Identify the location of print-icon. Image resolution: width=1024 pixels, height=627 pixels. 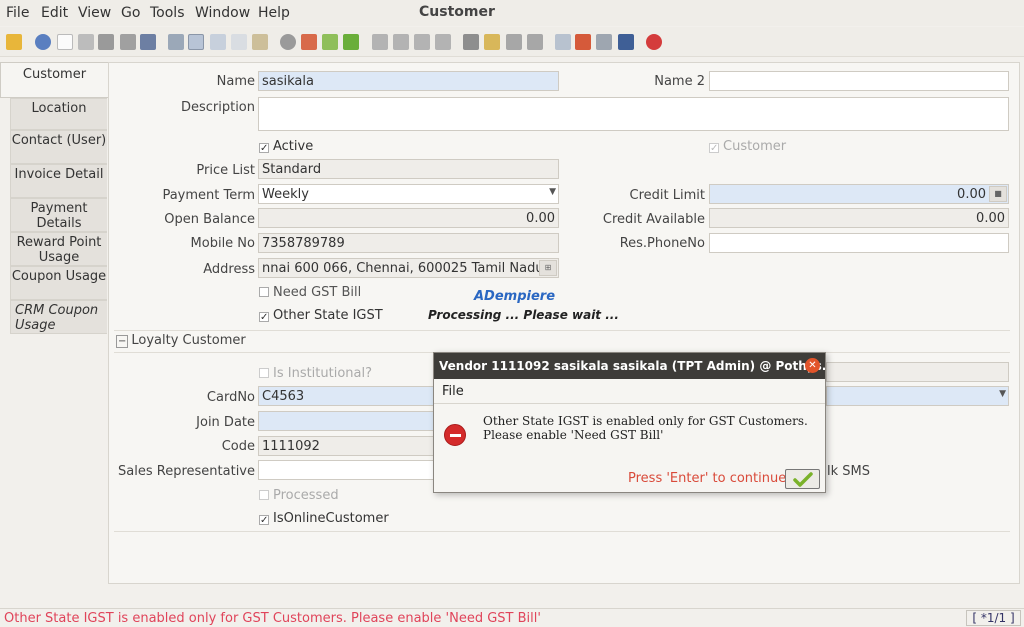
(535, 42).